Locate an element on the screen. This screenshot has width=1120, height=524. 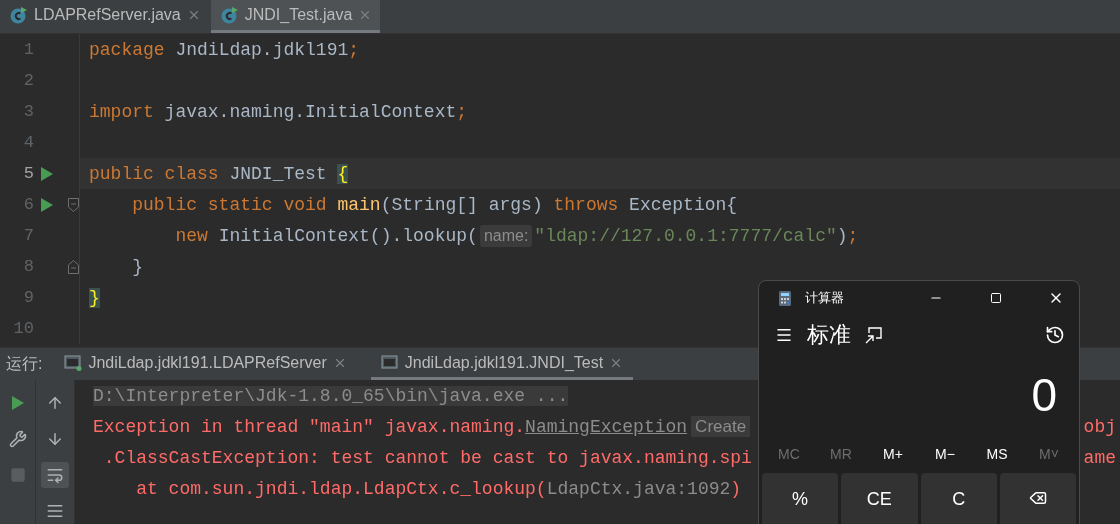
calculator-icon is located at coordinates (785, 298).